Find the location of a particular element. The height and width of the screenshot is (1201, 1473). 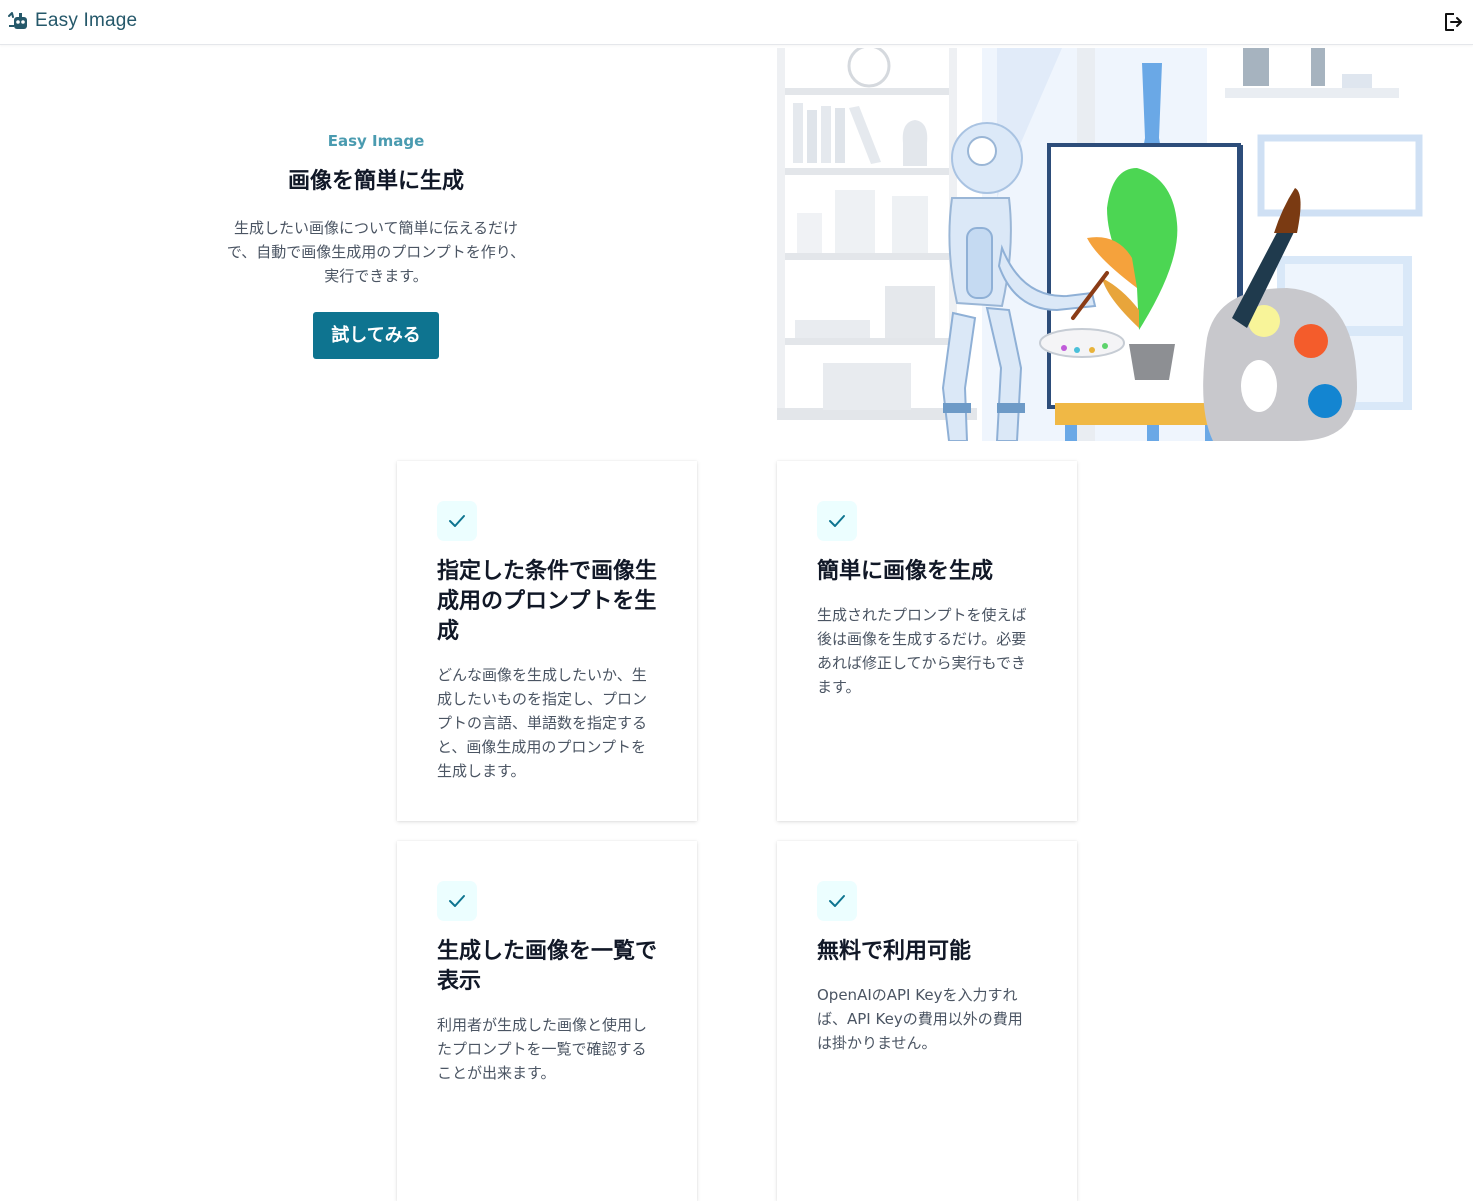

brand-link: Easy Image is located at coordinates (71, 21).